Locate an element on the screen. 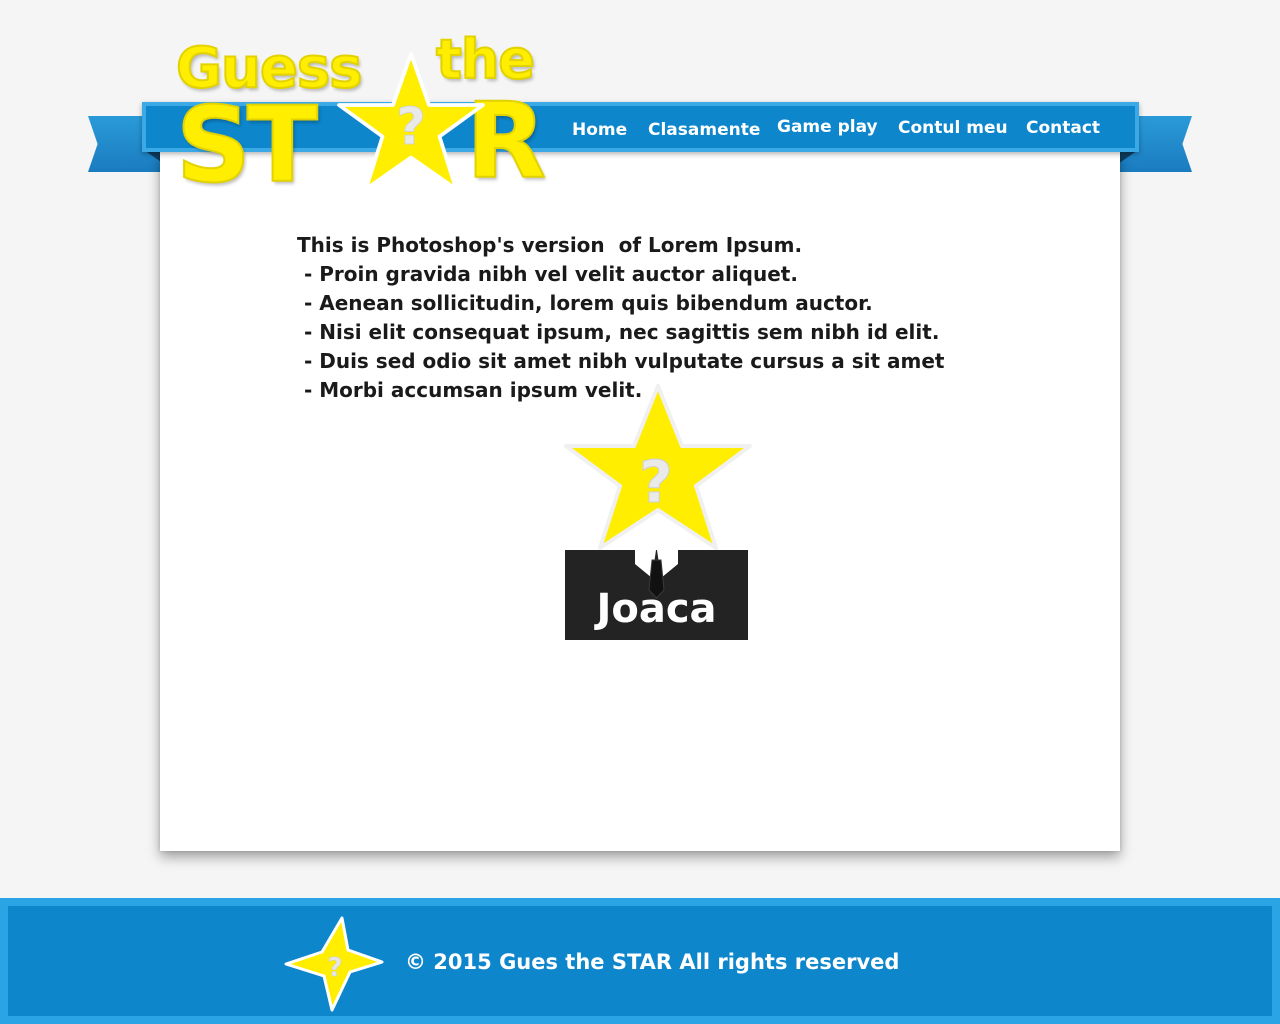  site-logo: Guess the ST R ? is located at coordinates (366, 117).